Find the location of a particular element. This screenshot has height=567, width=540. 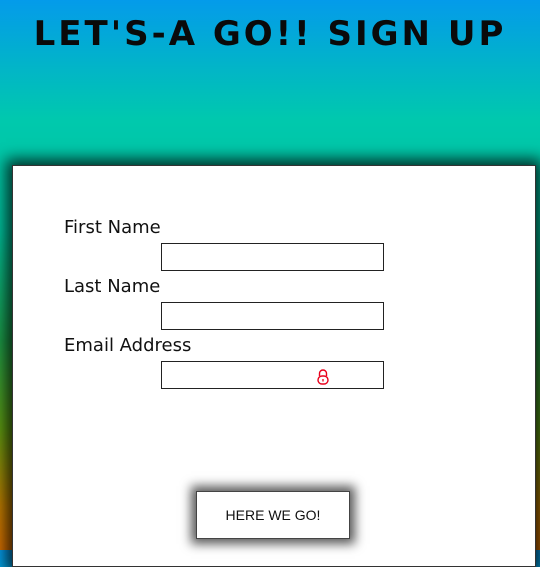

last-name-input is located at coordinates (272, 316).